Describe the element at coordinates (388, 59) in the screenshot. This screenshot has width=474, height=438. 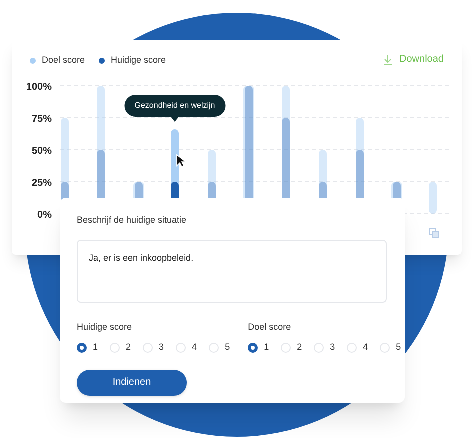
I see `download-icon` at that location.